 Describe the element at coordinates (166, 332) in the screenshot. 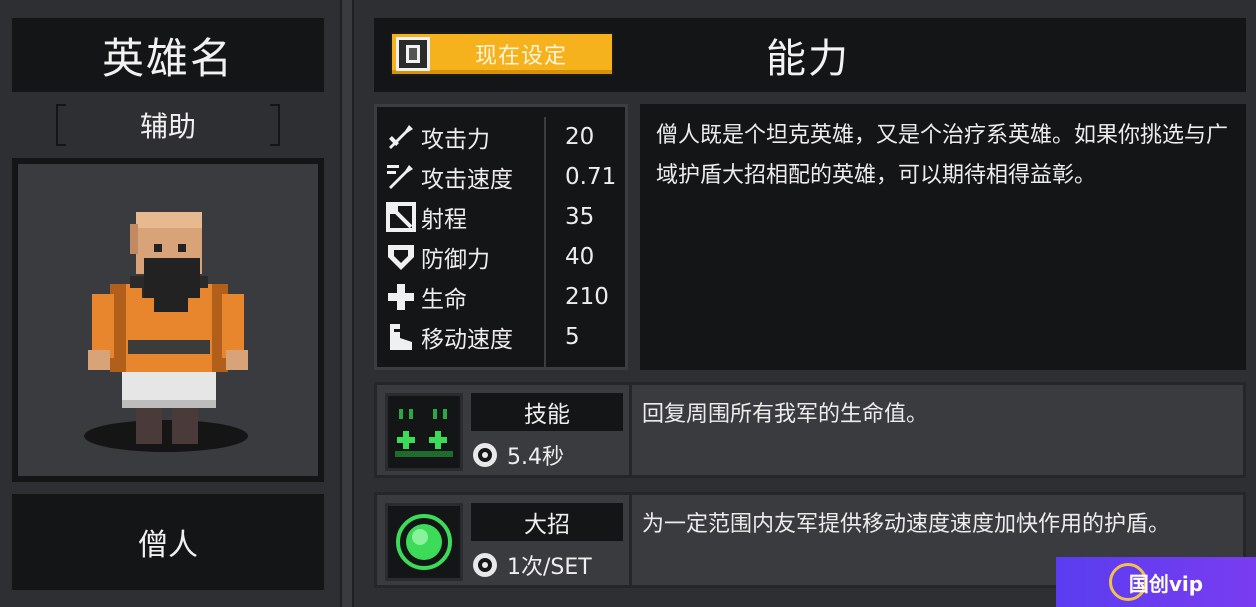

I see `monk-sprite` at that location.